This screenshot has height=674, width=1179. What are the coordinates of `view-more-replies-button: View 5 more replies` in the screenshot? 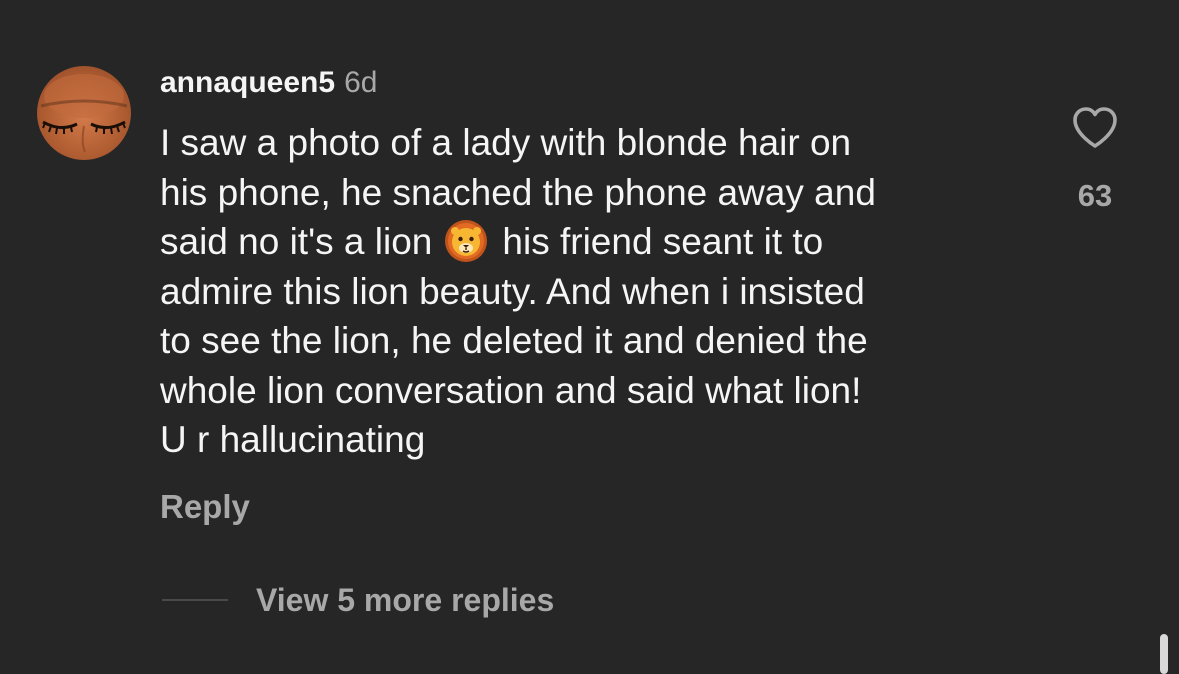 It's located at (405, 600).